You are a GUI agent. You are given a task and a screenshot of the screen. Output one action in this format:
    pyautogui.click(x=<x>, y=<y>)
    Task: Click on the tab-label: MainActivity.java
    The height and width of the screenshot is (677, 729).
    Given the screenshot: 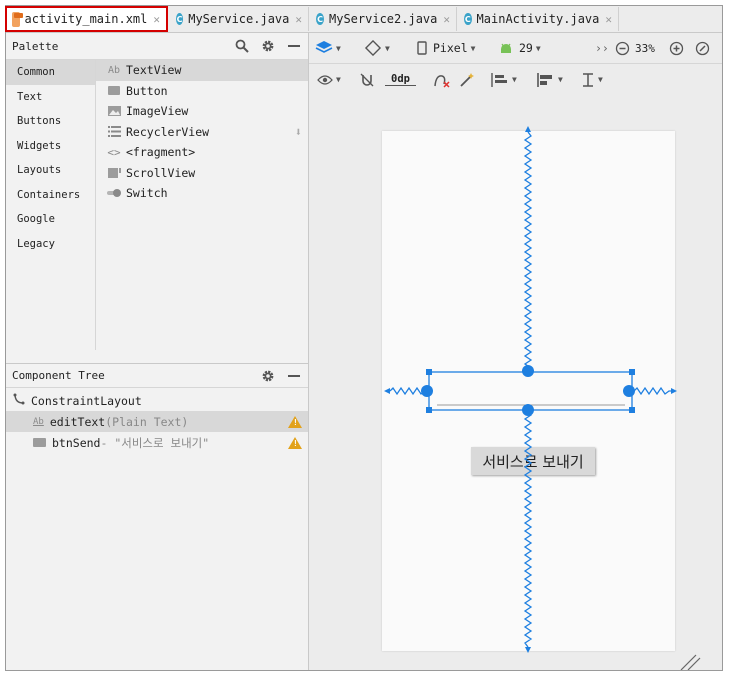 What is the action you would take?
    pyautogui.click(x=538, y=19)
    